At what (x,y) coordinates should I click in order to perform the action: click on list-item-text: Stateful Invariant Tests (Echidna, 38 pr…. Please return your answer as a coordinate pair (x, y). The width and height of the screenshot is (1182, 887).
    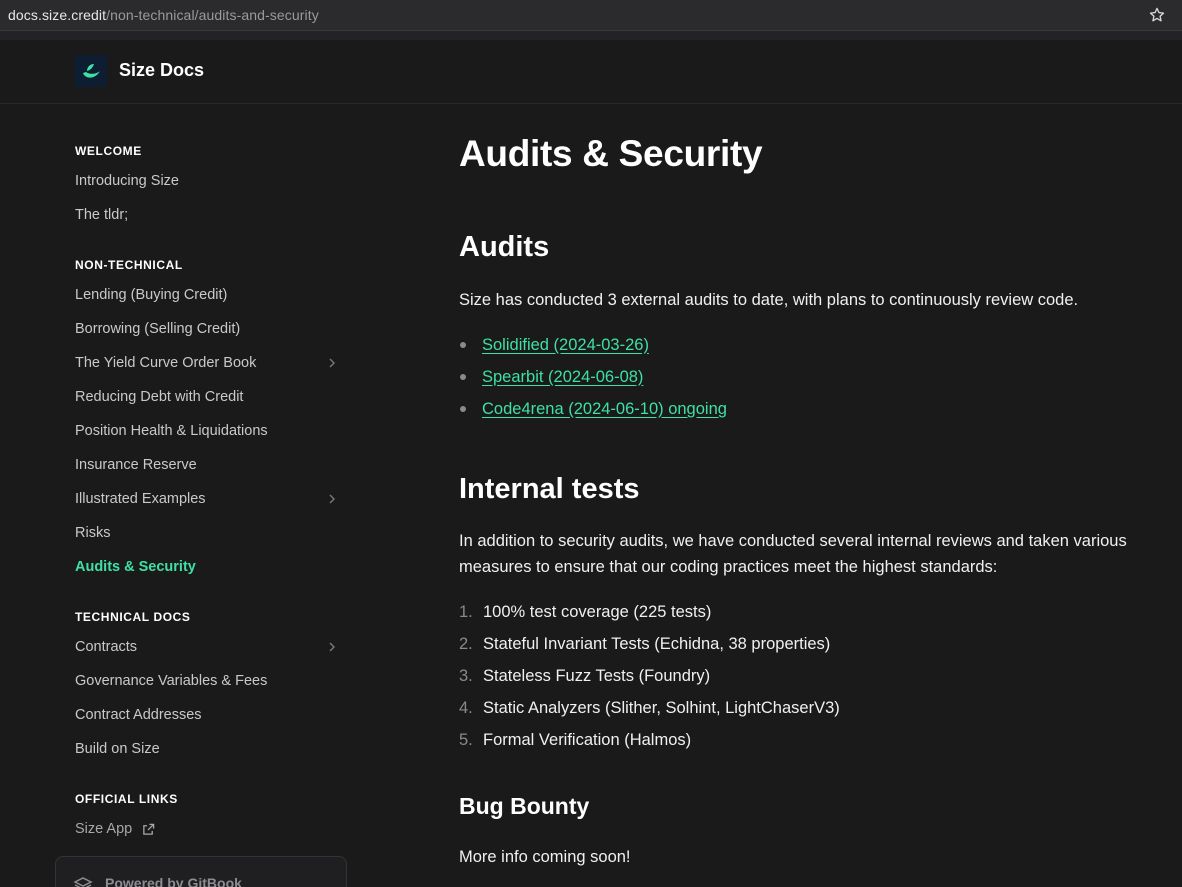
    Looking at the image, I should click on (657, 643).